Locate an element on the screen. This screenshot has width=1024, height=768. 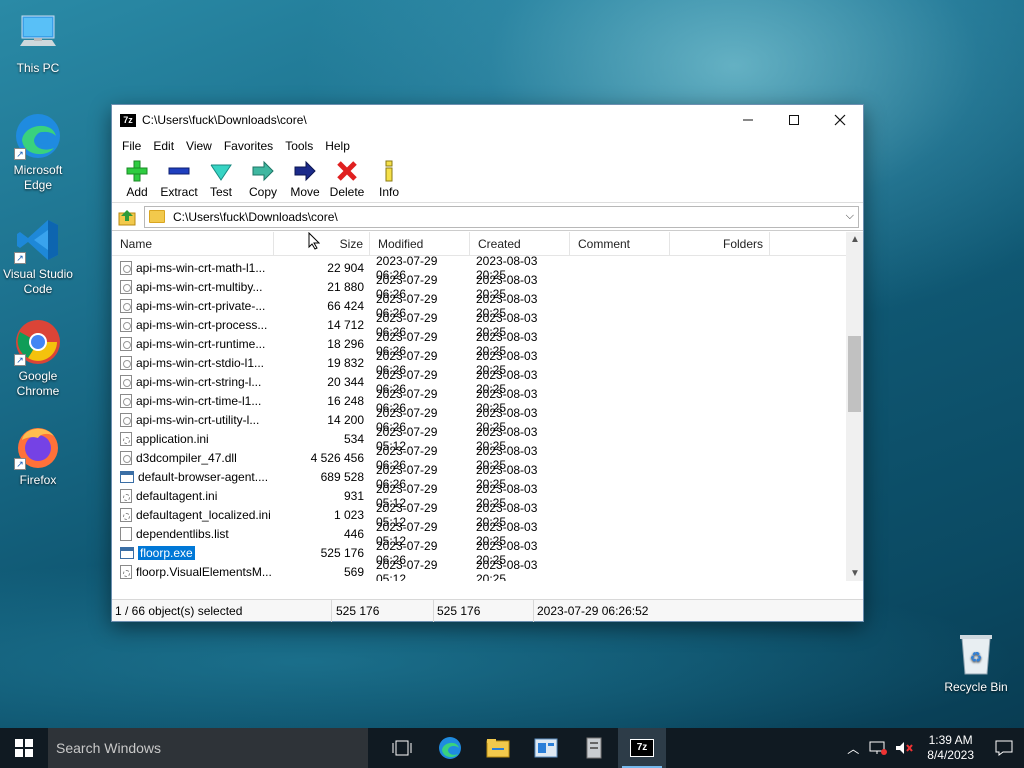
column-name: Name is located at coordinates (193, 244).